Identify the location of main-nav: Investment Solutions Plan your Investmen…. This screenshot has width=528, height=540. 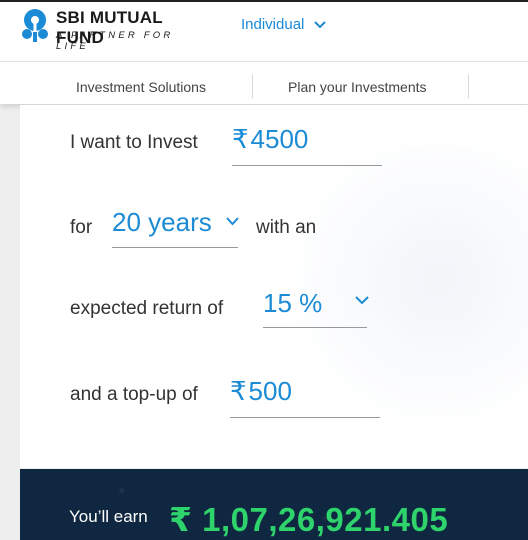
(264, 83).